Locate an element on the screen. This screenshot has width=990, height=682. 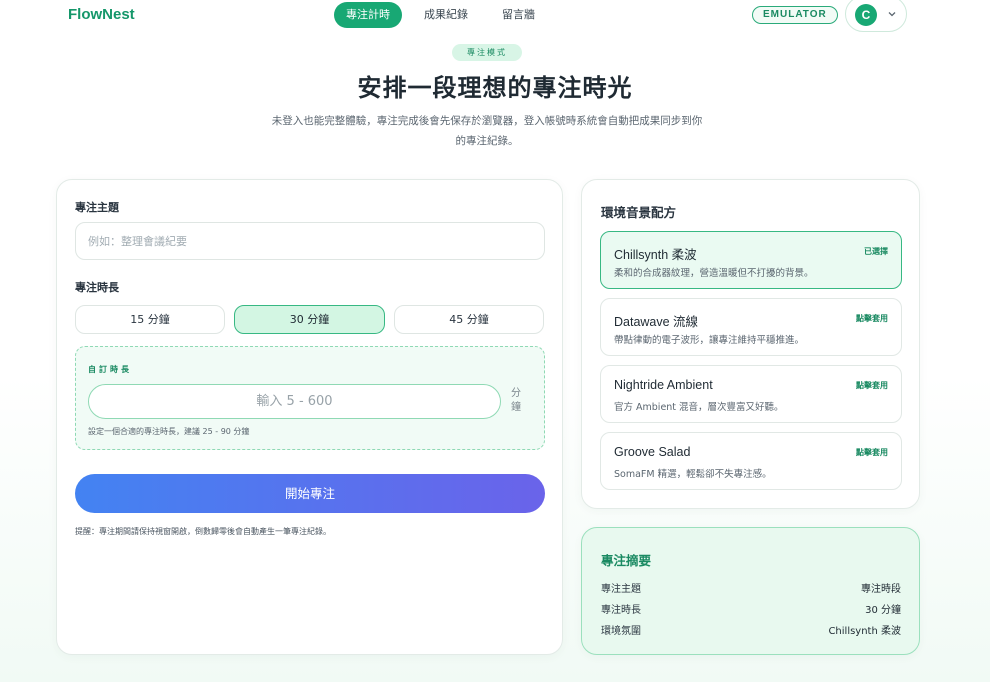
user-menu-button: C is located at coordinates (876, 16).